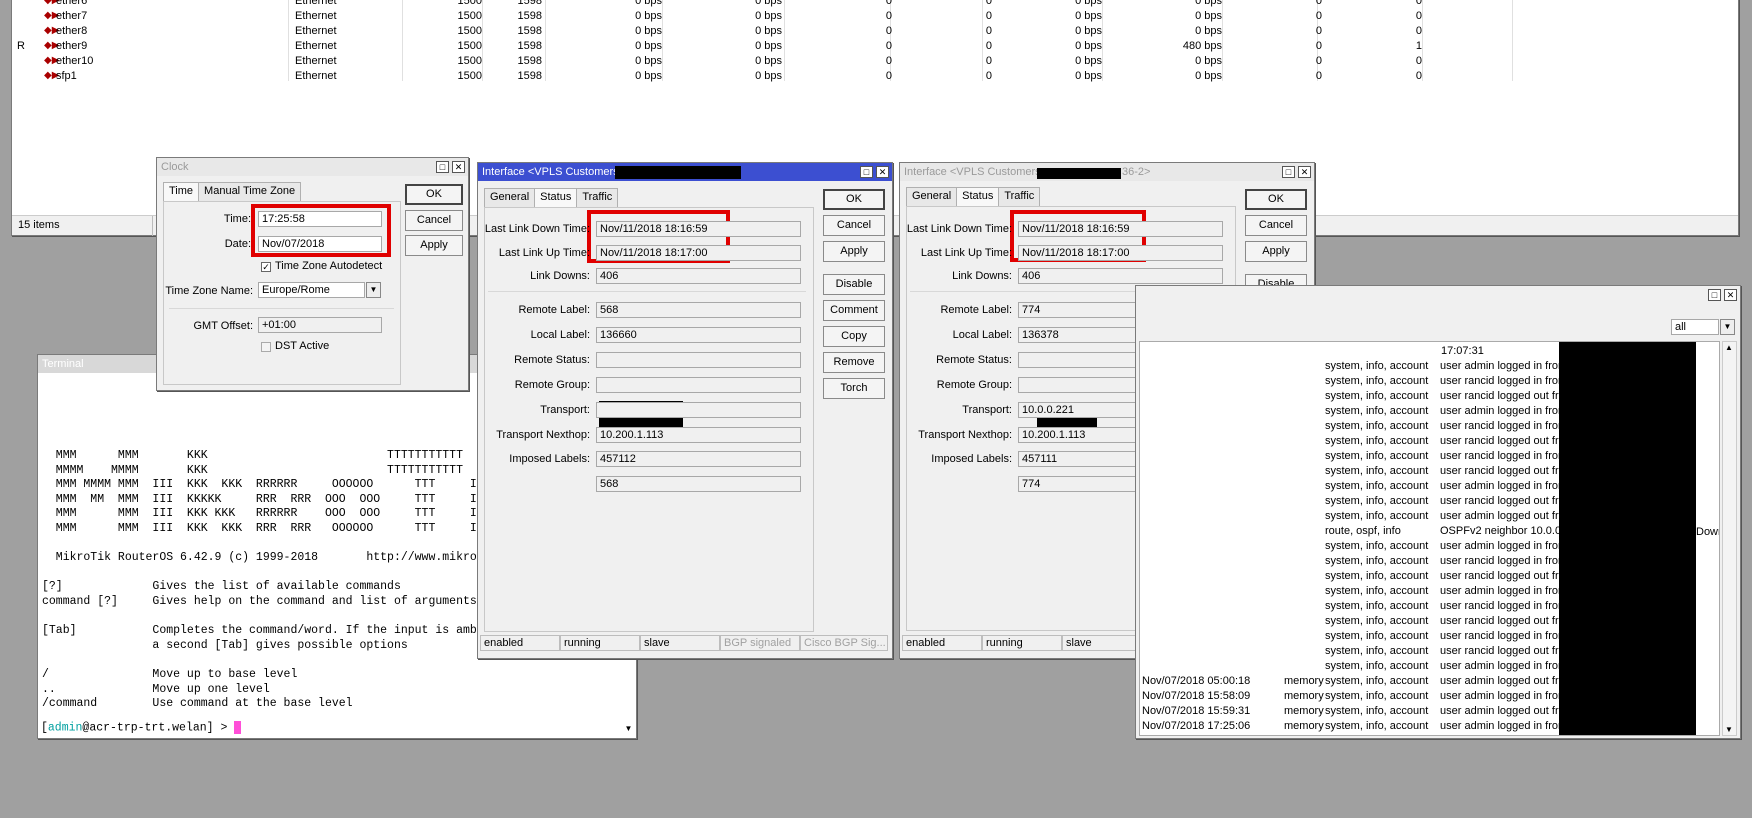  Describe the element at coordinates (266, 347) in the screenshot. I see `dst-checkbox` at that location.